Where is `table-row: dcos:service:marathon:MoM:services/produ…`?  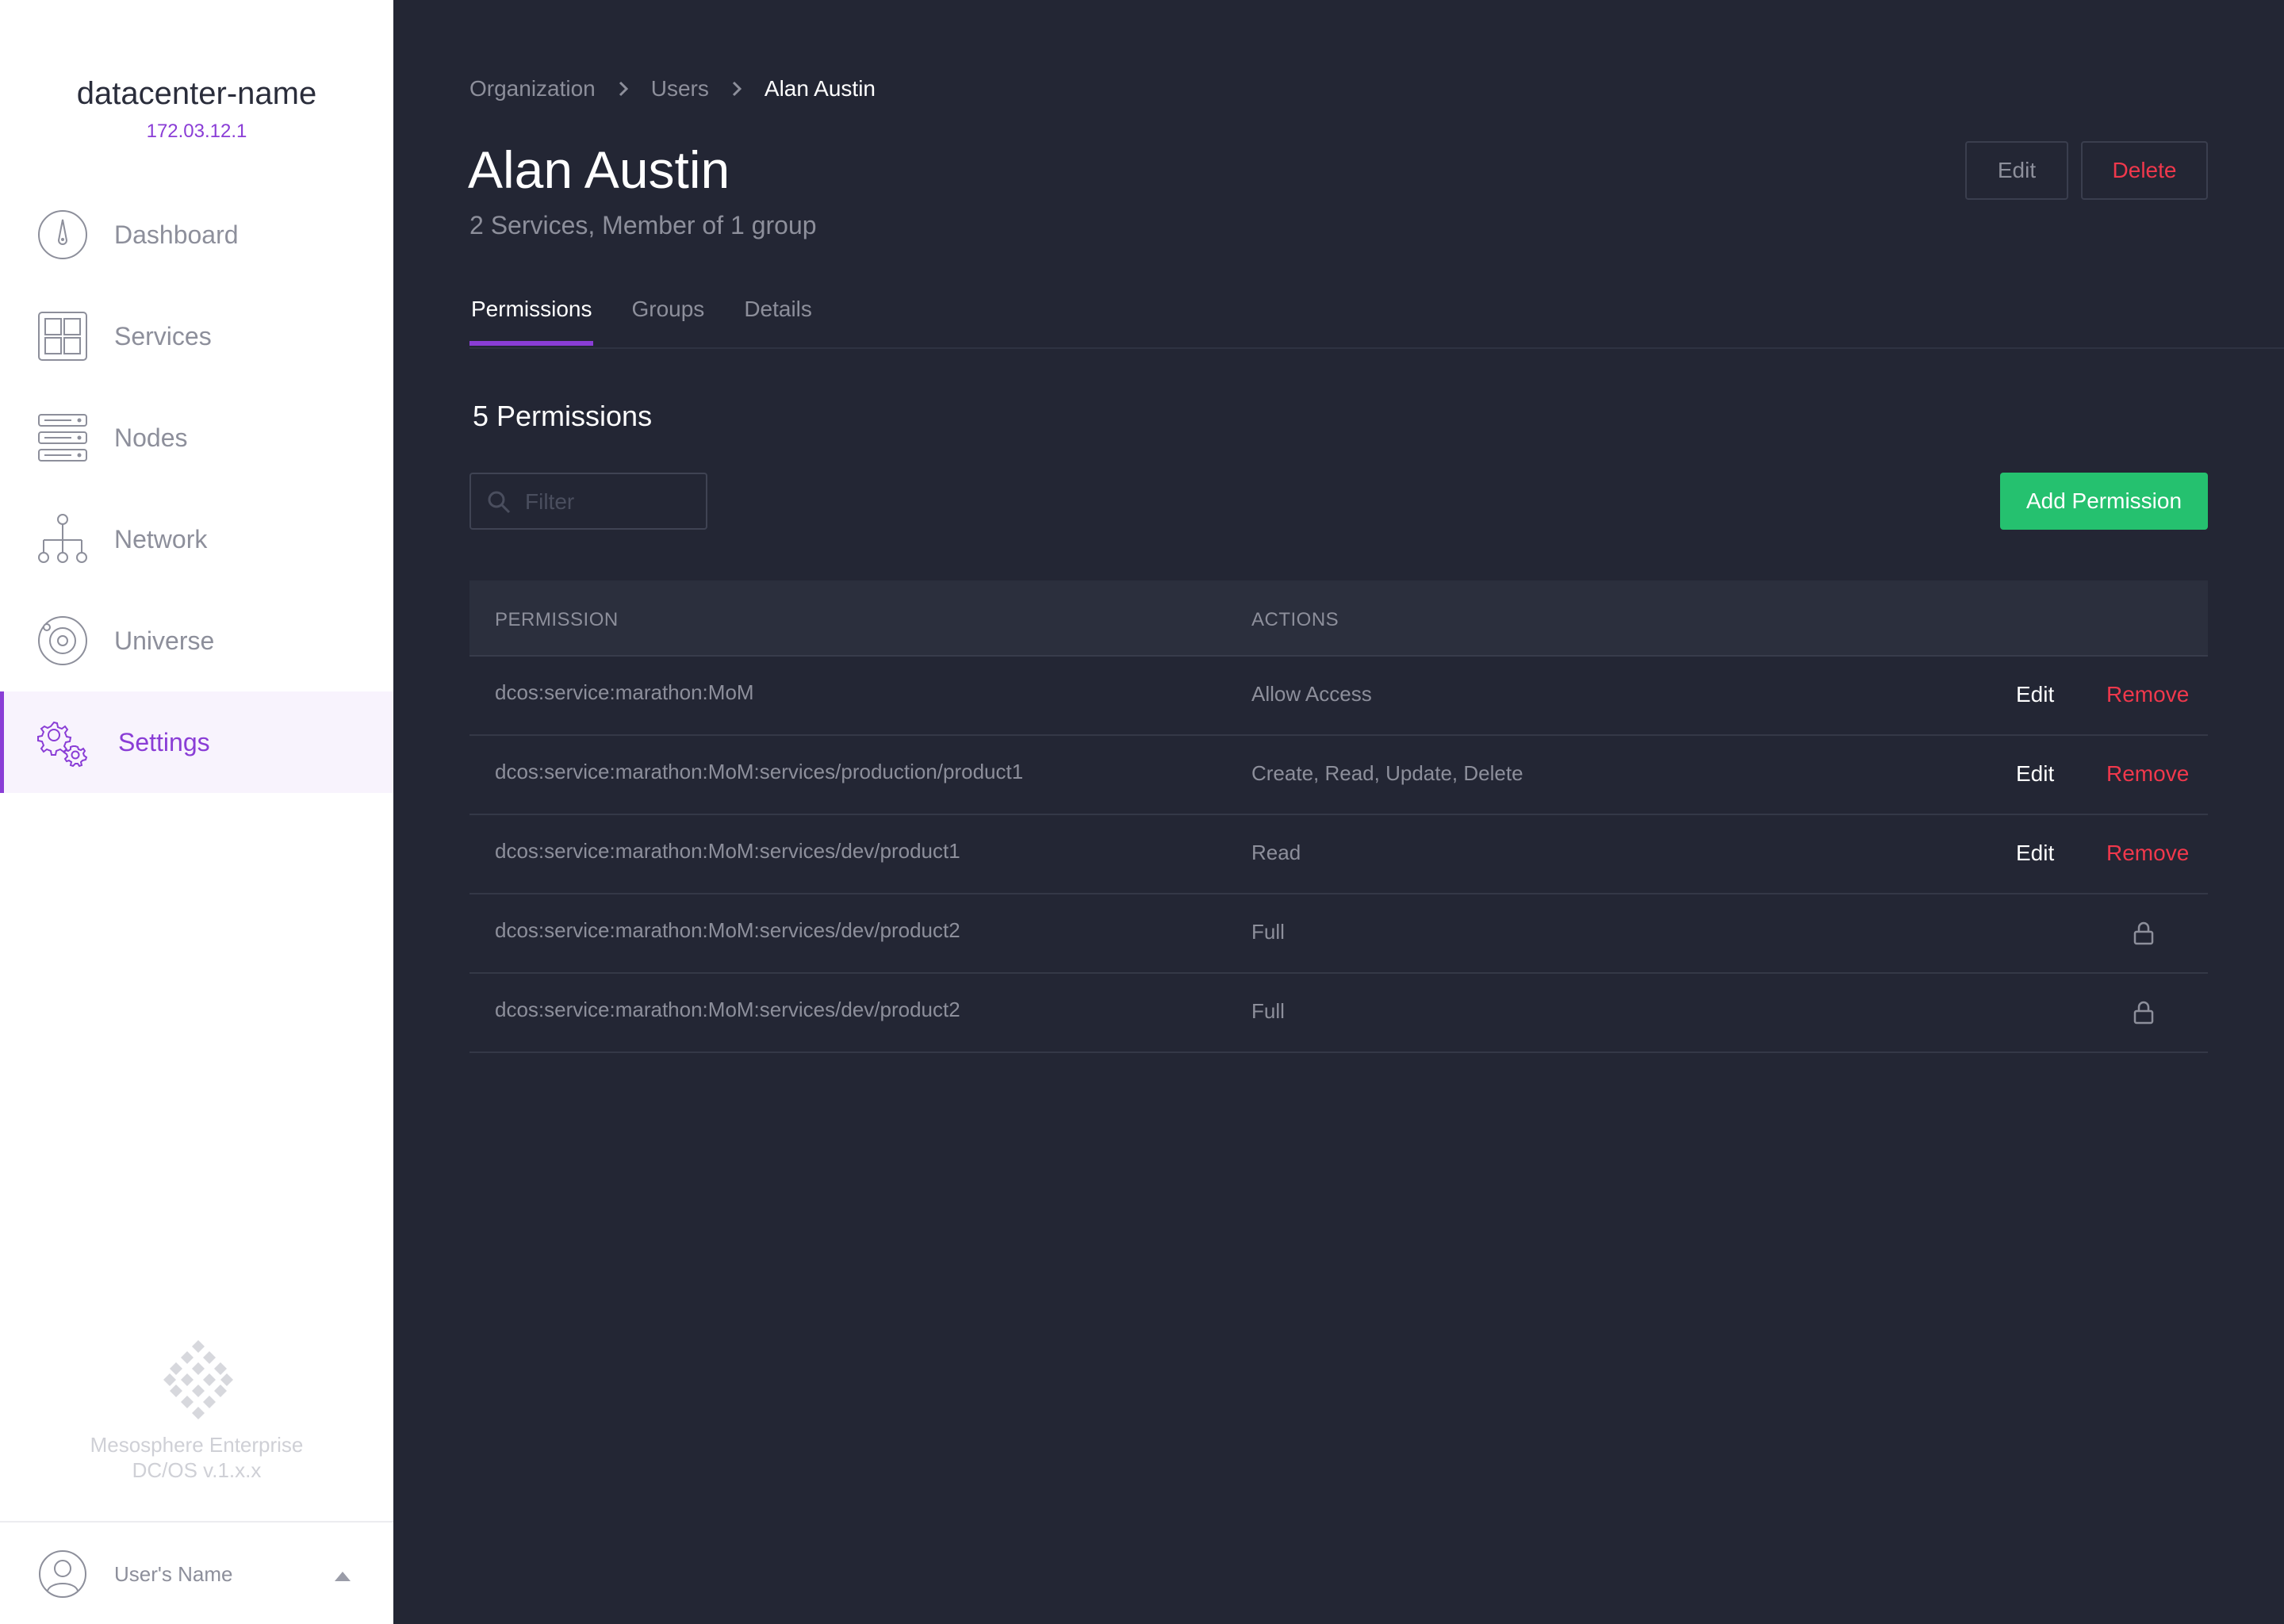 table-row: dcos:service:marathon:MoM:services/produ… is located at coordinates (1338, 775).